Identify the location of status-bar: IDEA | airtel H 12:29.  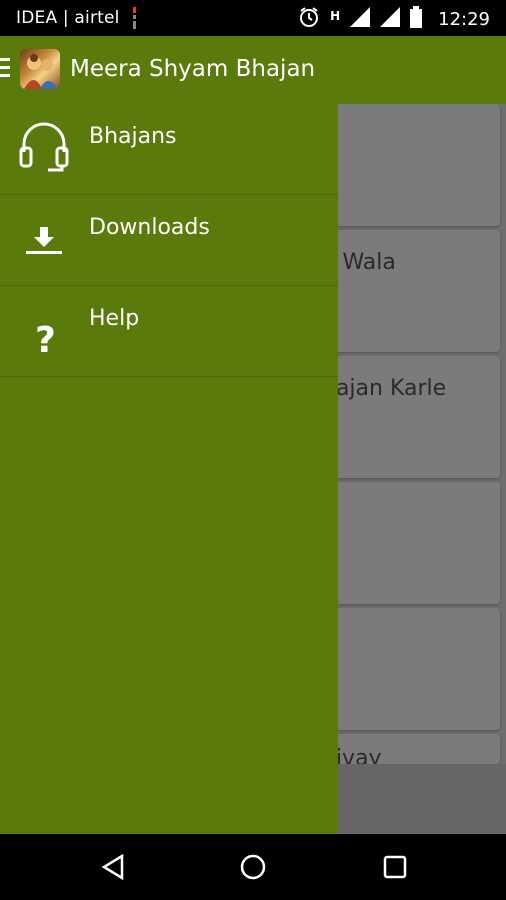
(253, 18).